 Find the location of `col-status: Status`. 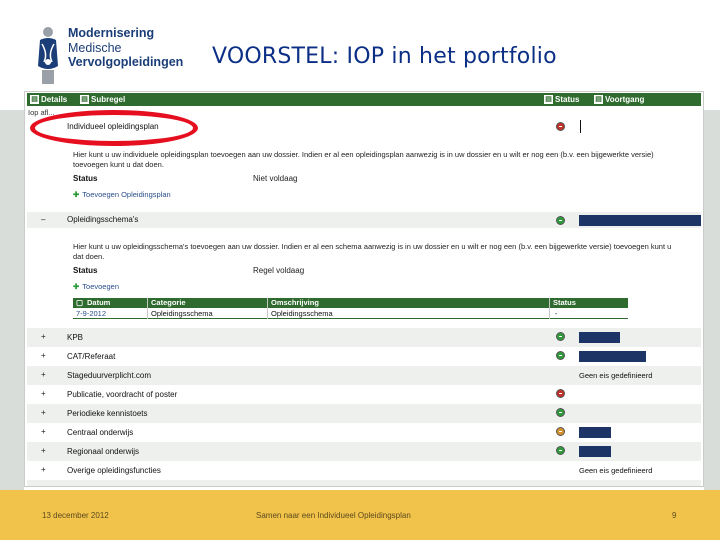

col-status: Status is located at coordinates (564, 303).